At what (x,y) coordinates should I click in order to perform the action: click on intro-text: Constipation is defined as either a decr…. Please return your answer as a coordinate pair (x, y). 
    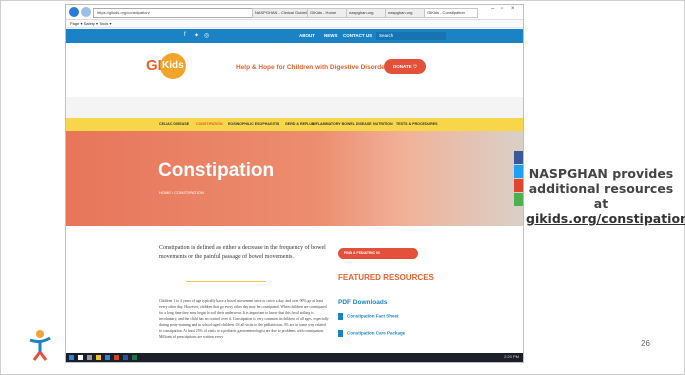
    Looking at the image, I should click on (242, 252).